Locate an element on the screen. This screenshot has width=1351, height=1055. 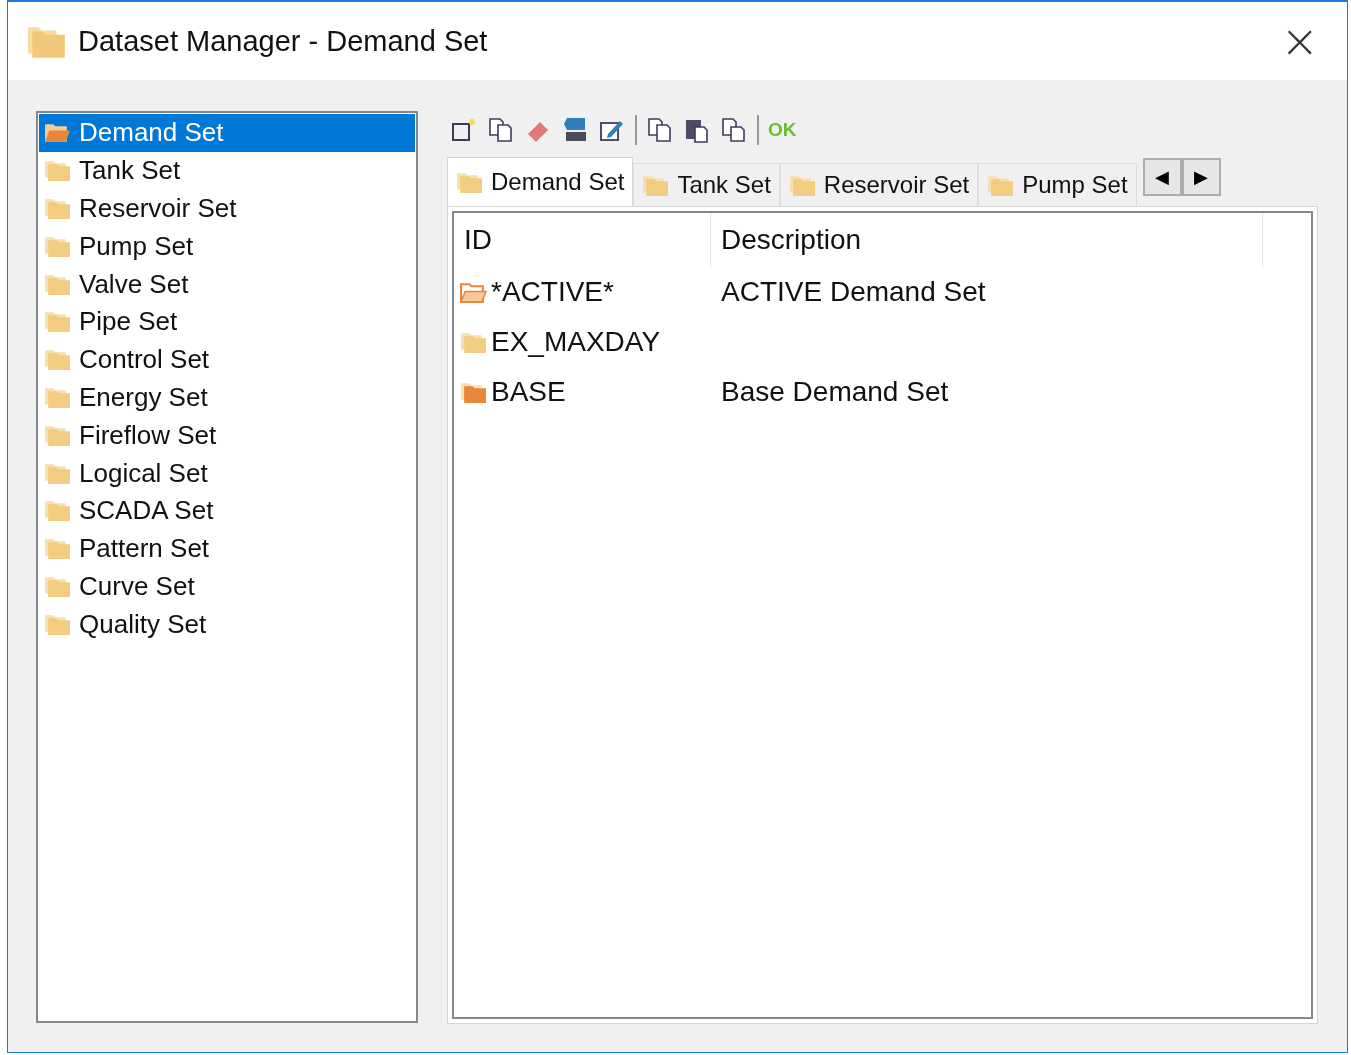
duplicate-icon is located at coordinates (734, 130).